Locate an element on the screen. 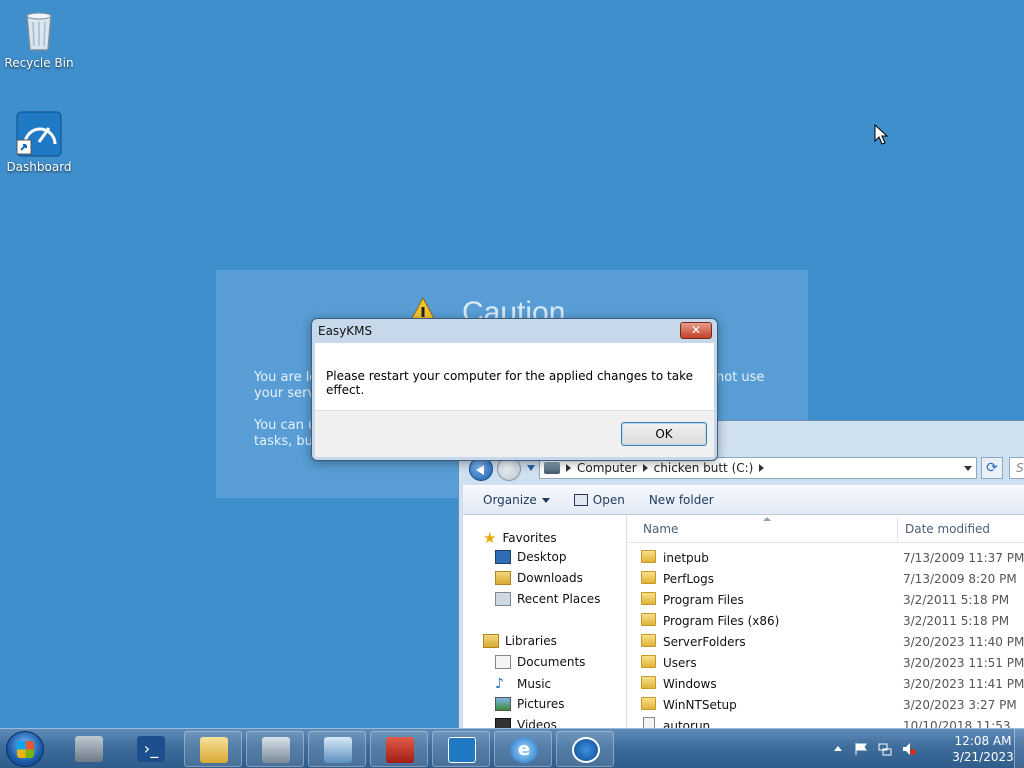  ok-button: OK is located at coordinates (664, 434).